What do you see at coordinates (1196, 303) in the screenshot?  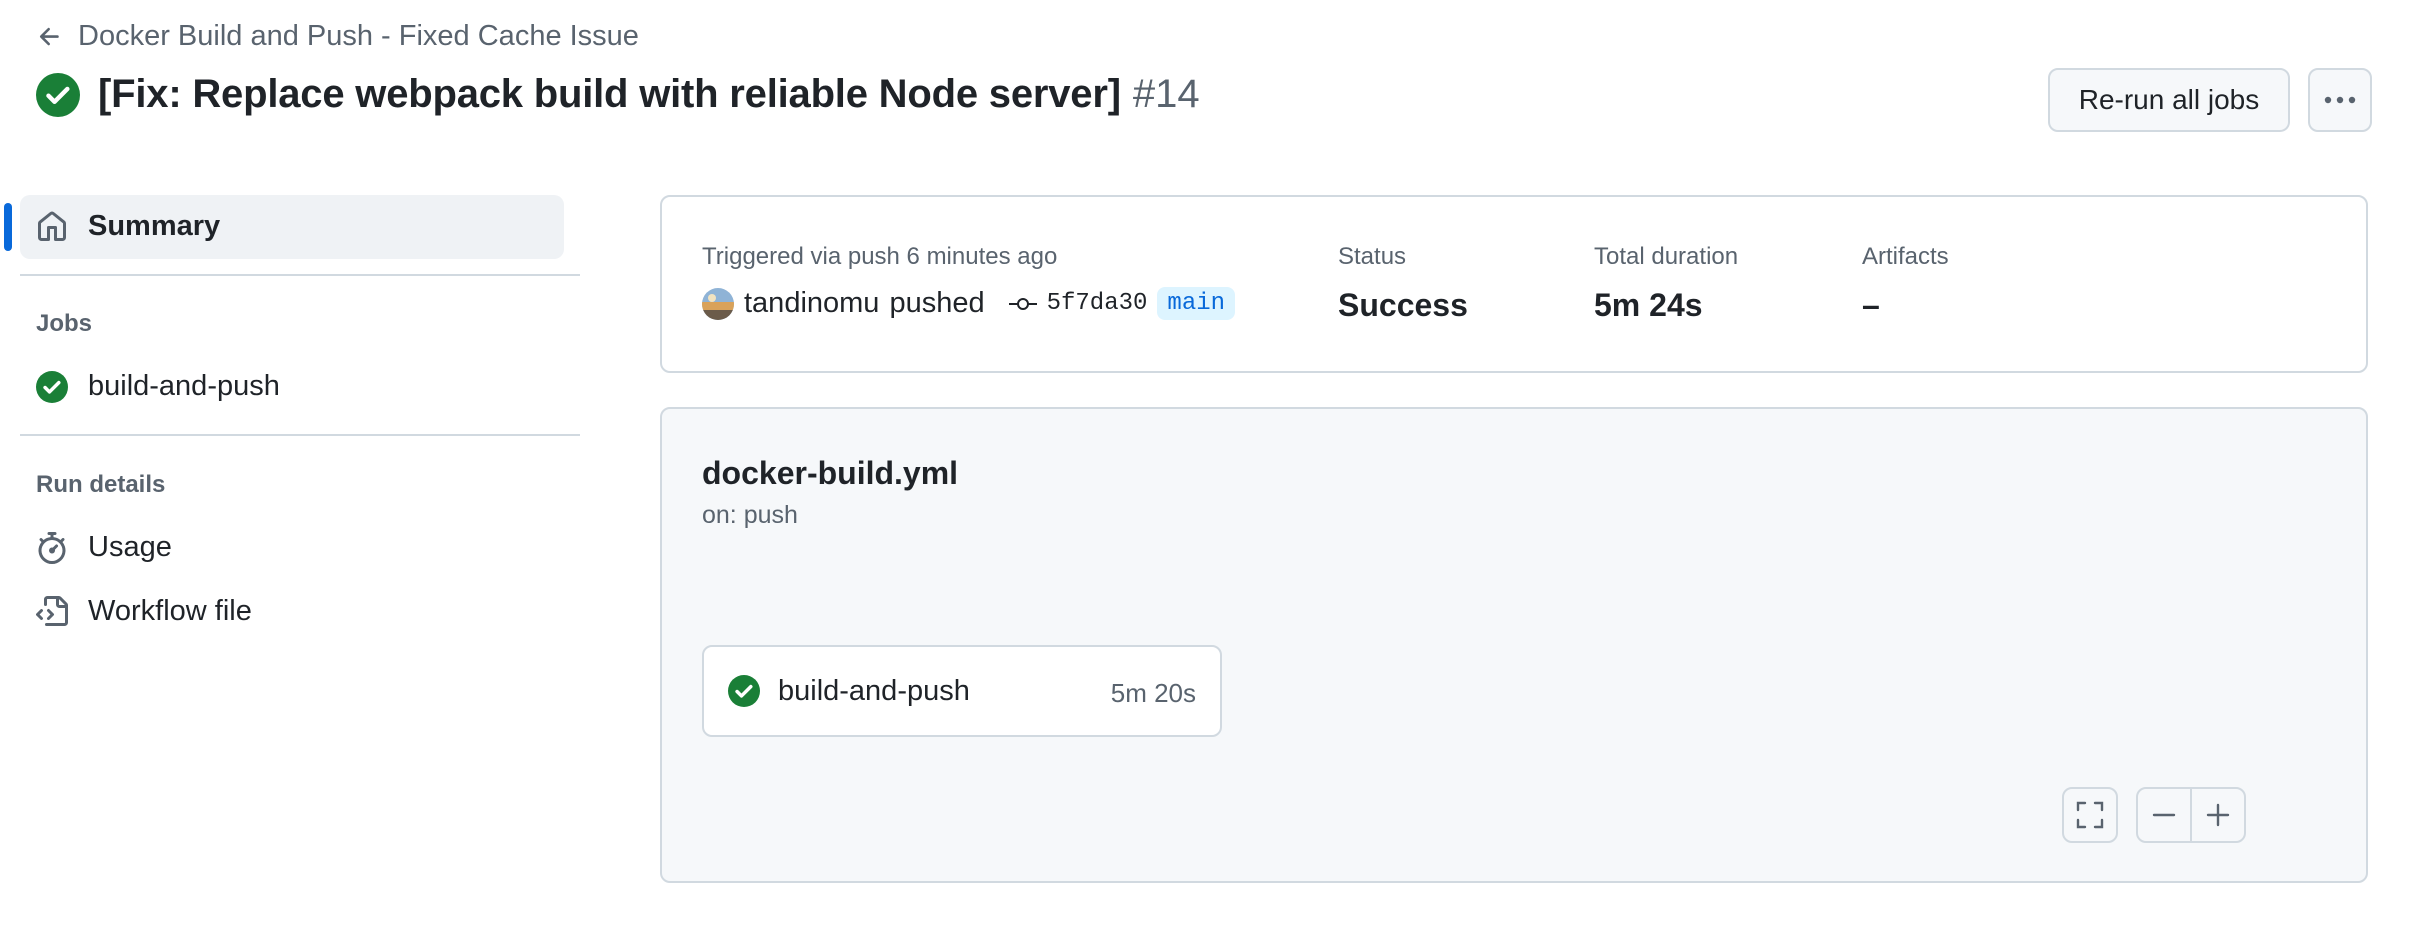 I see `branch-label: main` at bounding box center [1196, 303].